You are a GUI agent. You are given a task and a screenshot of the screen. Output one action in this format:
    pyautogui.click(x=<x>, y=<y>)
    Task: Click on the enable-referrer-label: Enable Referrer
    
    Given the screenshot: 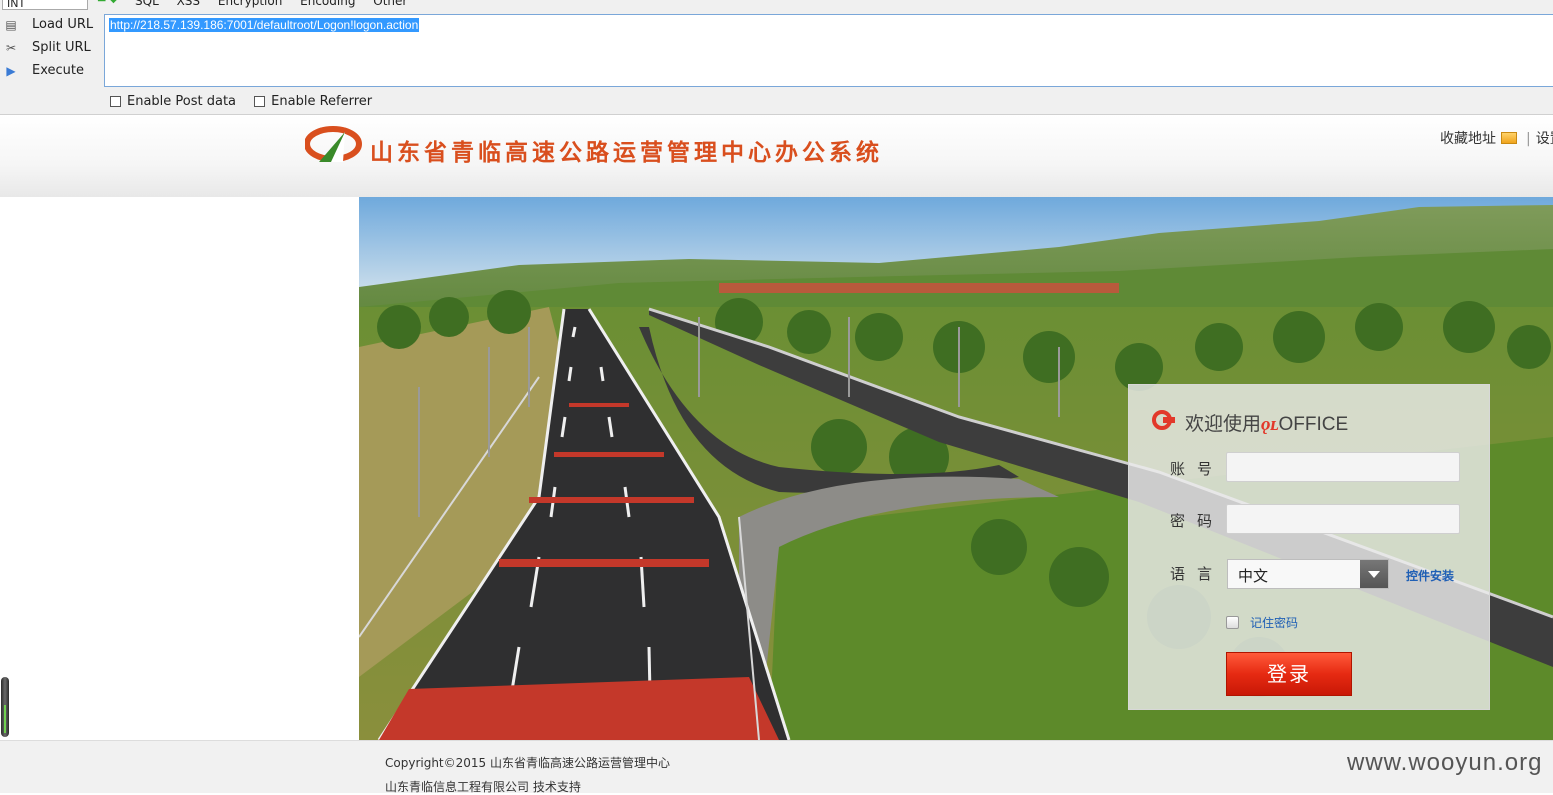 What is the action you would take?
    pyautogui.click(x=322, y=101)
    